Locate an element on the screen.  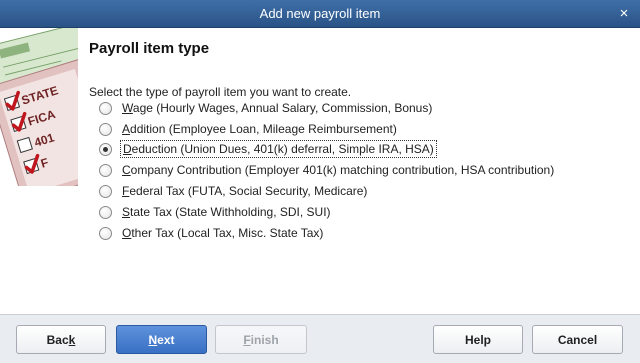
checklist-art-svg: STATE FICA 401 F is located at coordinates (39, 107).